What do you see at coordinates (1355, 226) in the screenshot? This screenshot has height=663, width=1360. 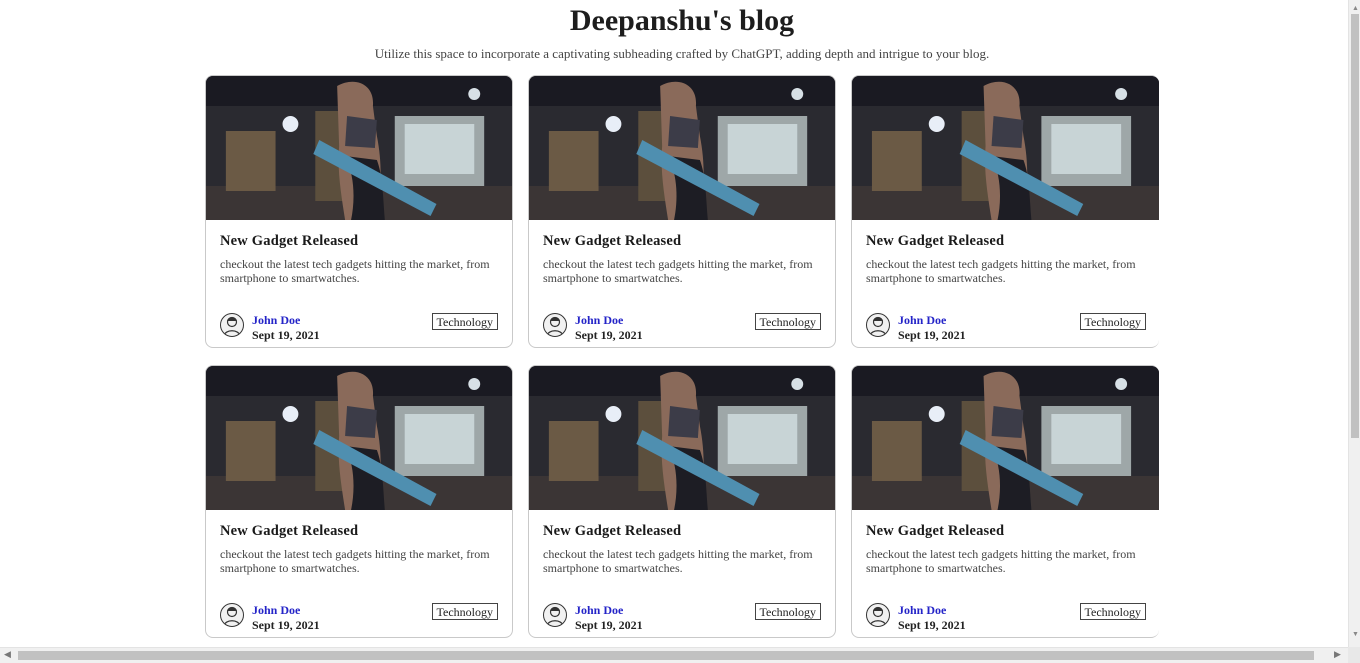 I see `vertical-scroll-thumb` at bounding box center [1355, 226].